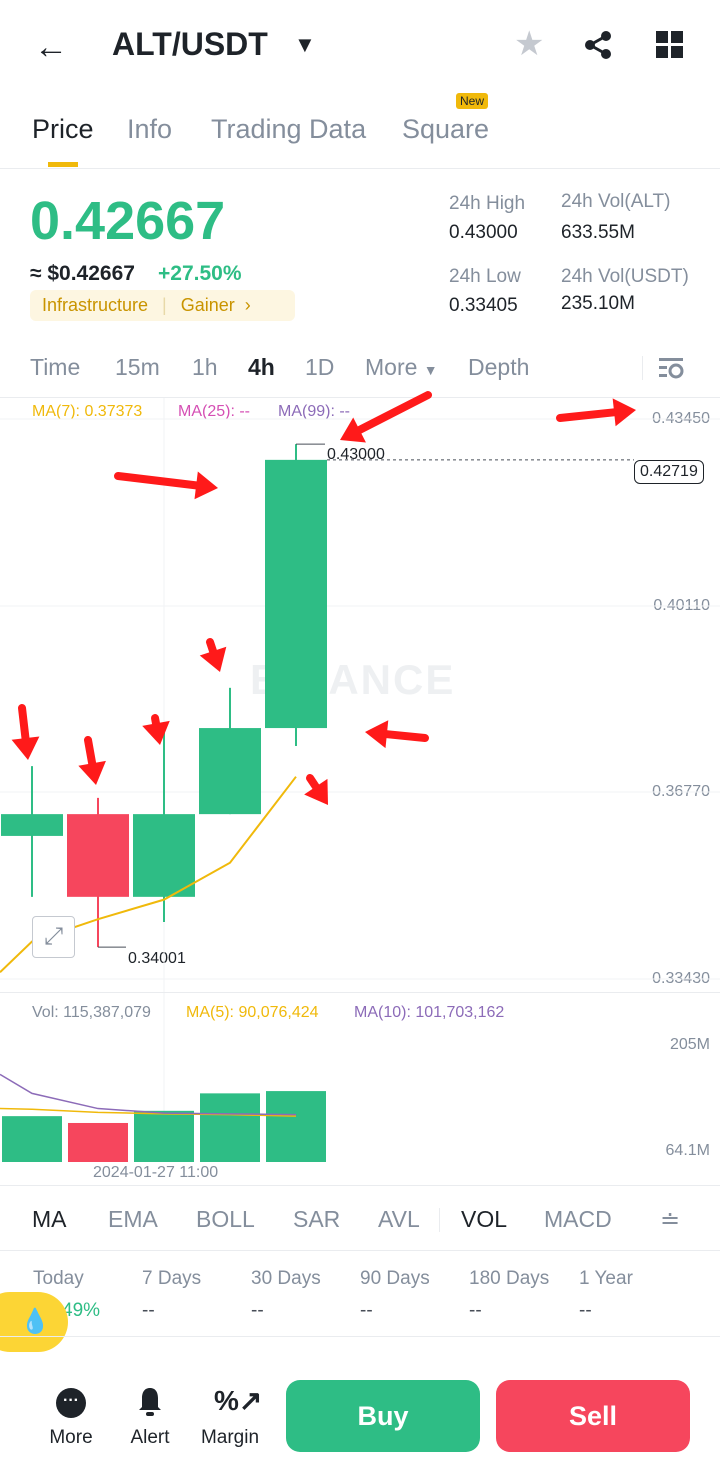  What do you see at coordinates (383, 1416) in the screenshot?
I see `buy-button: Buy` at bounding box center [383, 1416].